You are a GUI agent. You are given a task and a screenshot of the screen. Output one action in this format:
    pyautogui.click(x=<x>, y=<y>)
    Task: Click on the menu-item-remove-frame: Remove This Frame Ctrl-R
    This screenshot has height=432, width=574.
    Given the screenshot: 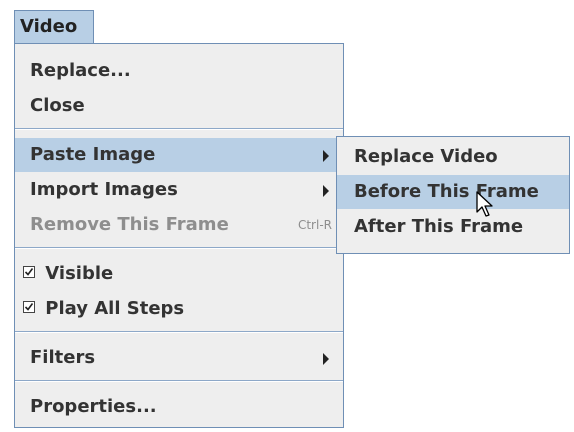 What is the action you would take?
    pyautogui.click(x=179, y=225)
    